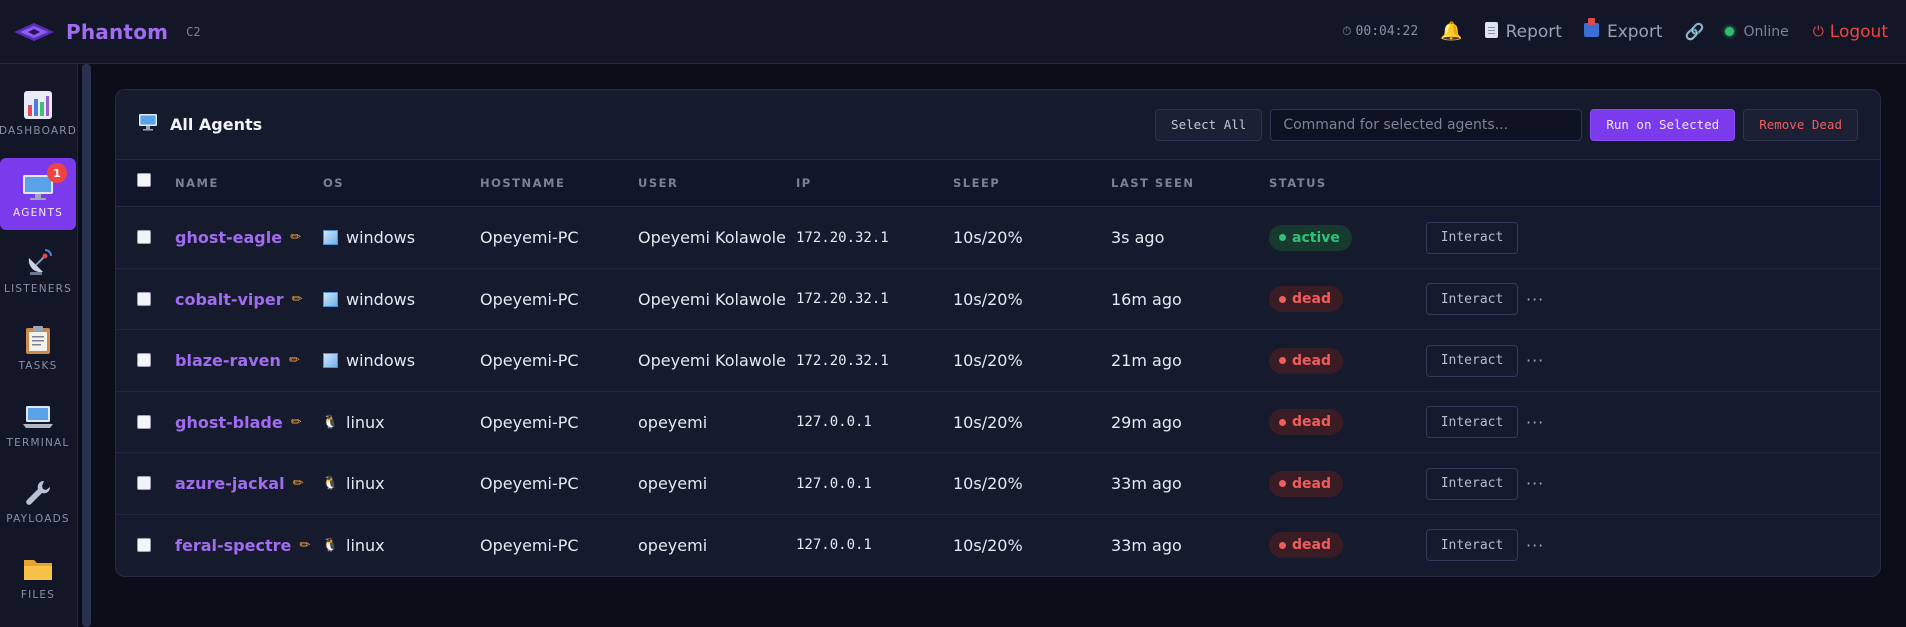  What do you see at coordinates (673, 422) in the screenshot?
I see `user-cell: opeyemi` at bounding box center [673, 422].